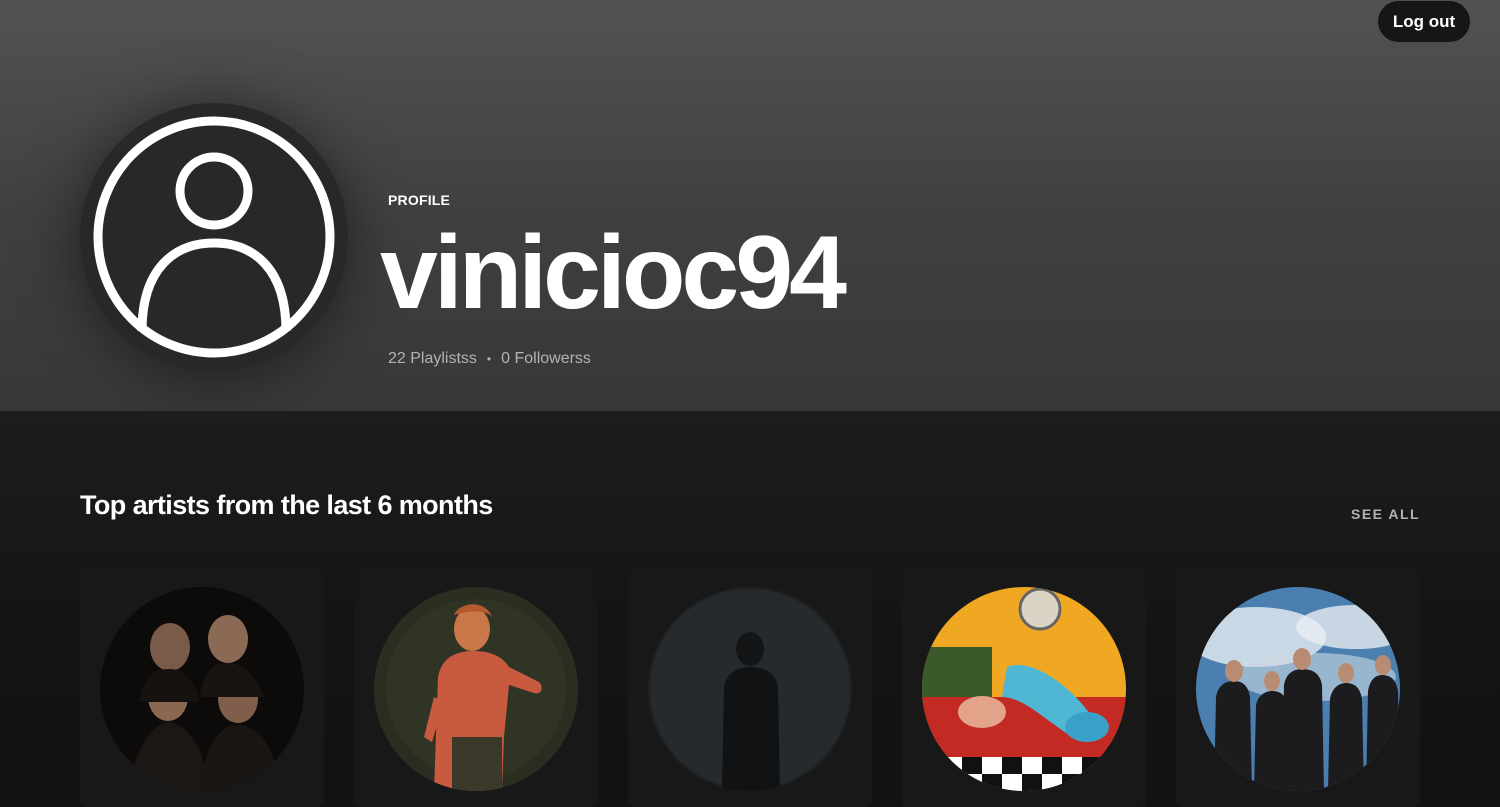 This screenshot has width=1500, height=807. I want to click on user-icon, so click(214, 237).